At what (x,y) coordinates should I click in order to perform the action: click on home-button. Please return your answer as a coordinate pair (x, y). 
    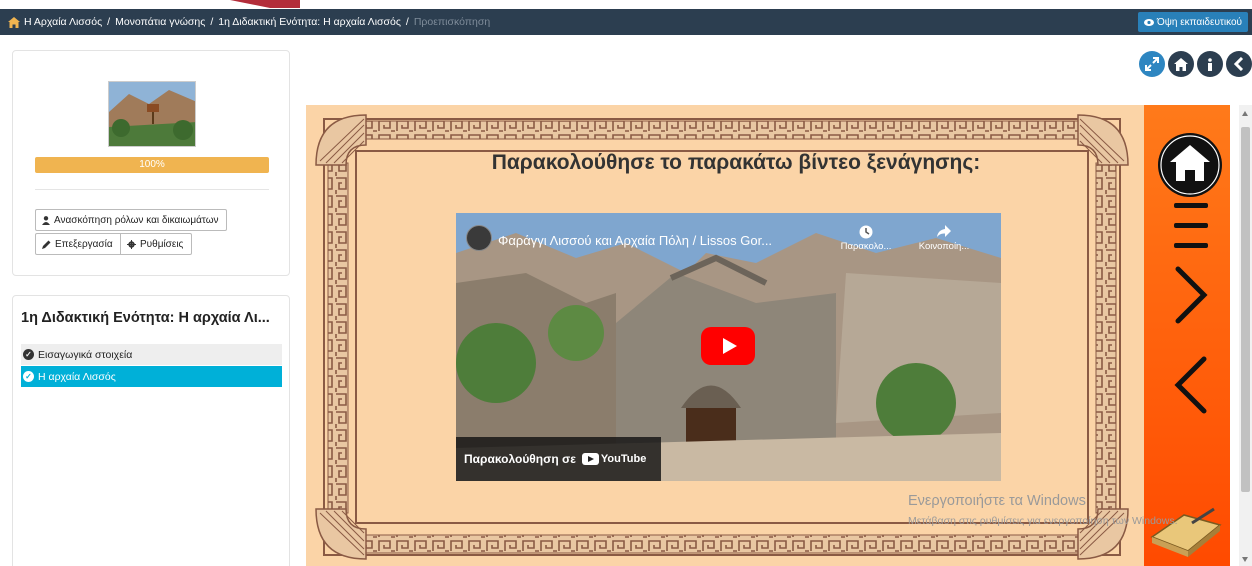
    Looking at the image, I should click on (1181, 64).